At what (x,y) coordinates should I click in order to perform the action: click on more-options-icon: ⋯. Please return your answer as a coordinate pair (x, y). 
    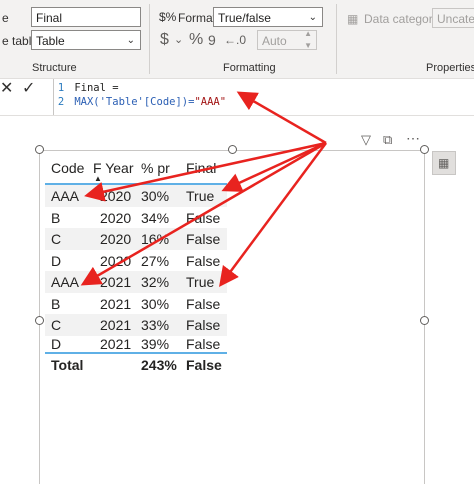
    Looking at the image, I should click on (413, 138).